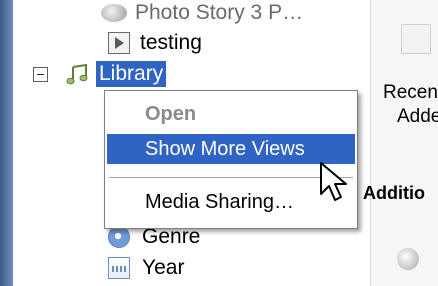  Describe the element at coordinates (171, 113) in the screenshot. I see `menu-item-open-label: Open` at that location.